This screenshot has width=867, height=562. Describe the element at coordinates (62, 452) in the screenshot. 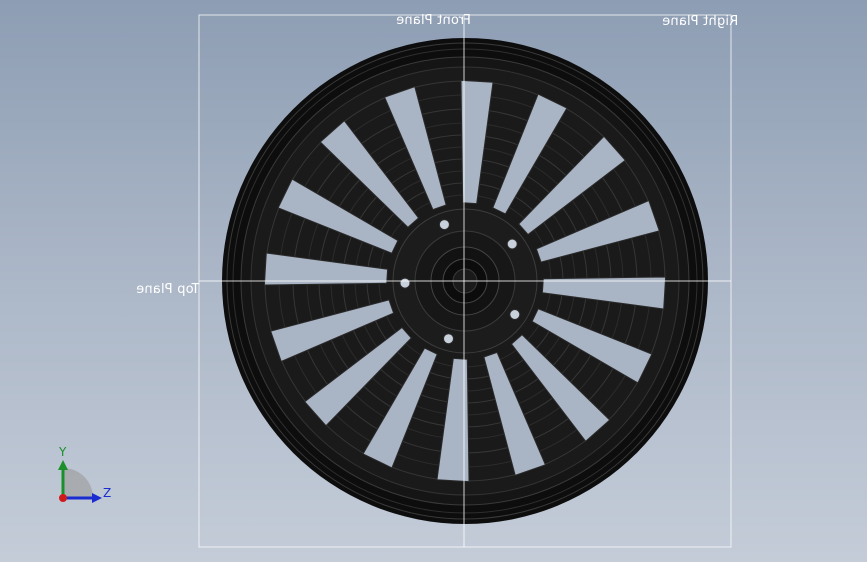

I see `y-axis-label: Y` at that location.